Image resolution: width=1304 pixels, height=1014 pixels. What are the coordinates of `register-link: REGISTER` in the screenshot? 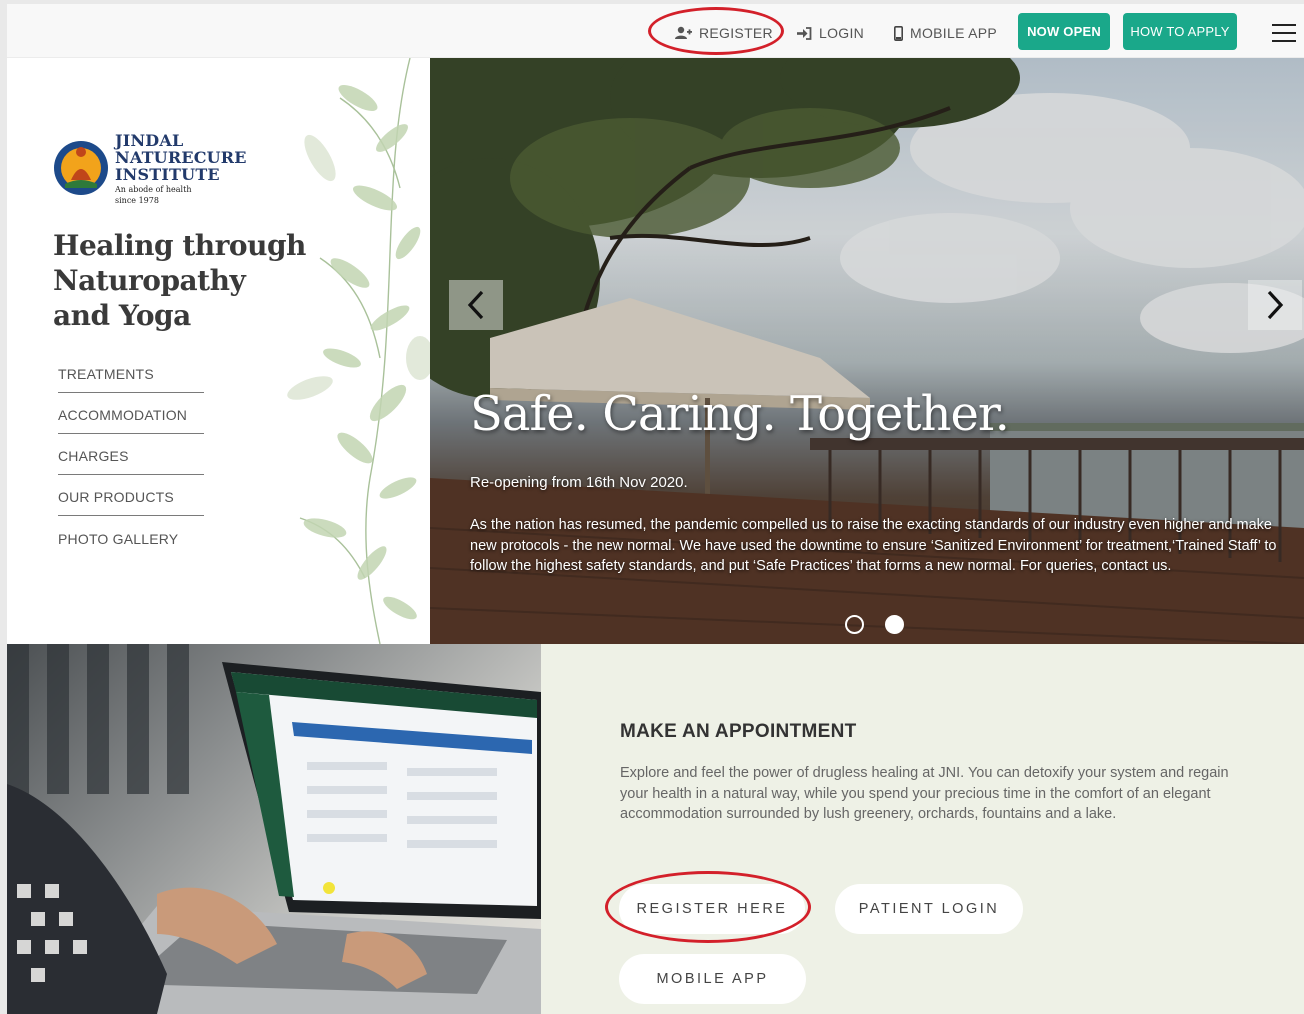 It's located at (724, 33).